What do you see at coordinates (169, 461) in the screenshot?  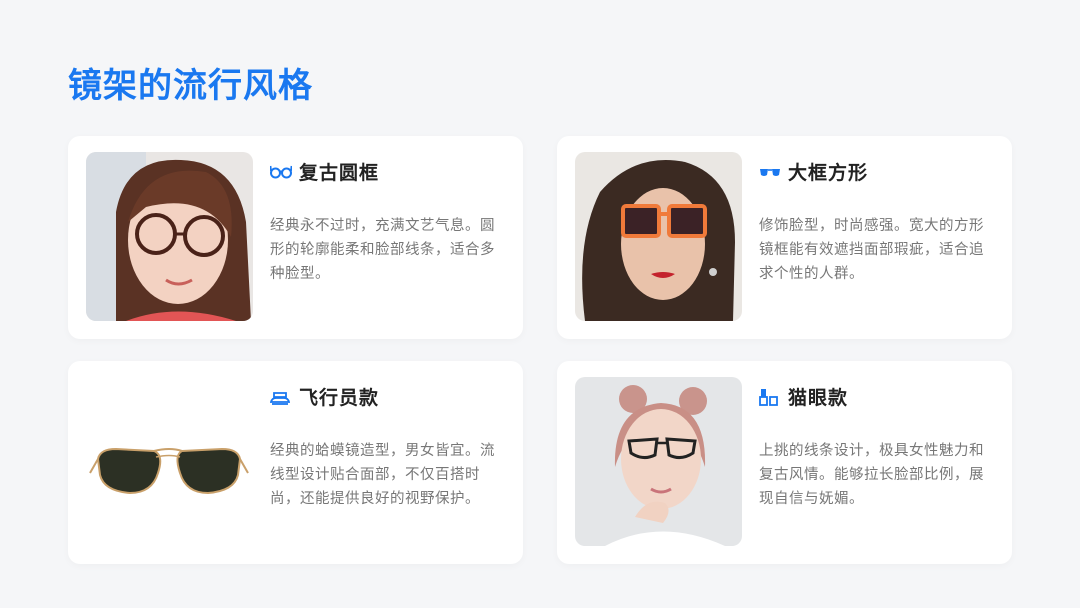 I see `aviator-photo` at bounding box center [169, 461].